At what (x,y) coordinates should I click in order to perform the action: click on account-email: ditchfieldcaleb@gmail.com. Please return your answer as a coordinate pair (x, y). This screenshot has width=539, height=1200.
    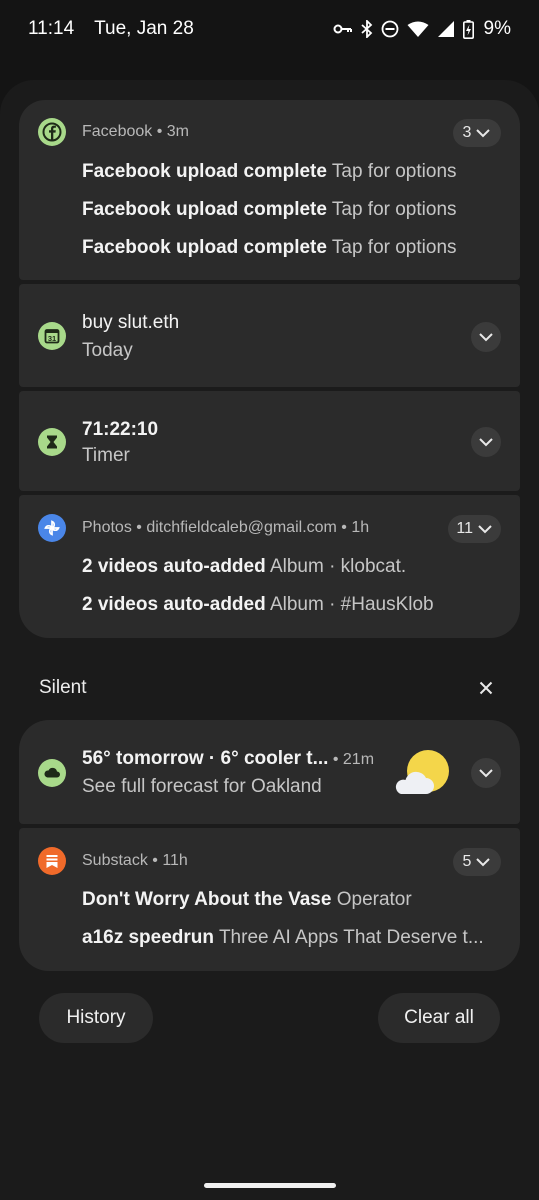
    Looking at the image, I should click on (241, 527).